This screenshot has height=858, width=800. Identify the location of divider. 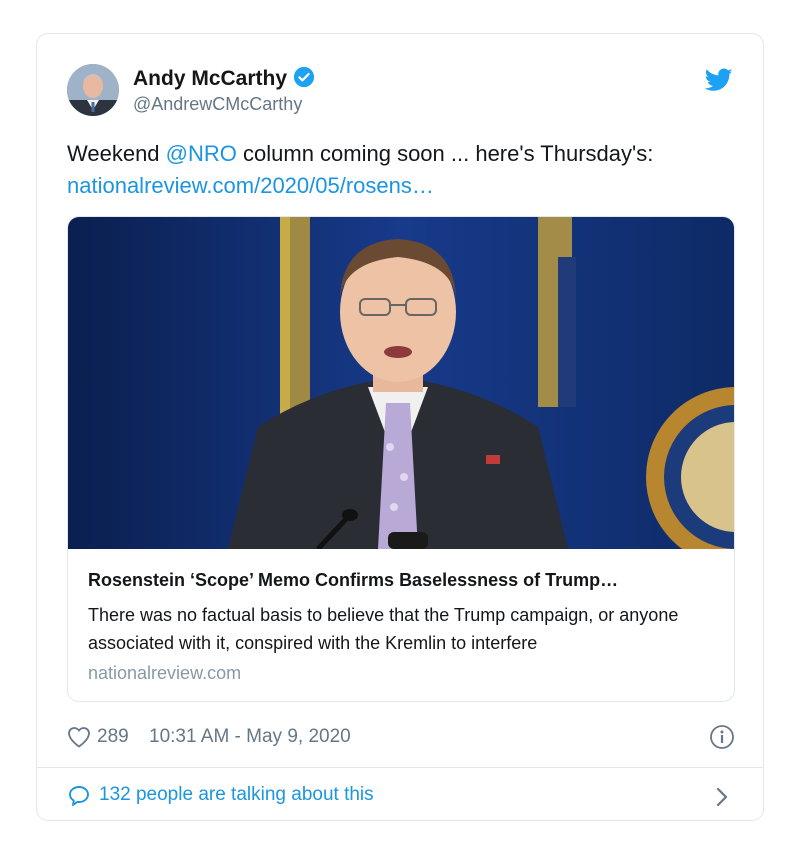
(400, 767).